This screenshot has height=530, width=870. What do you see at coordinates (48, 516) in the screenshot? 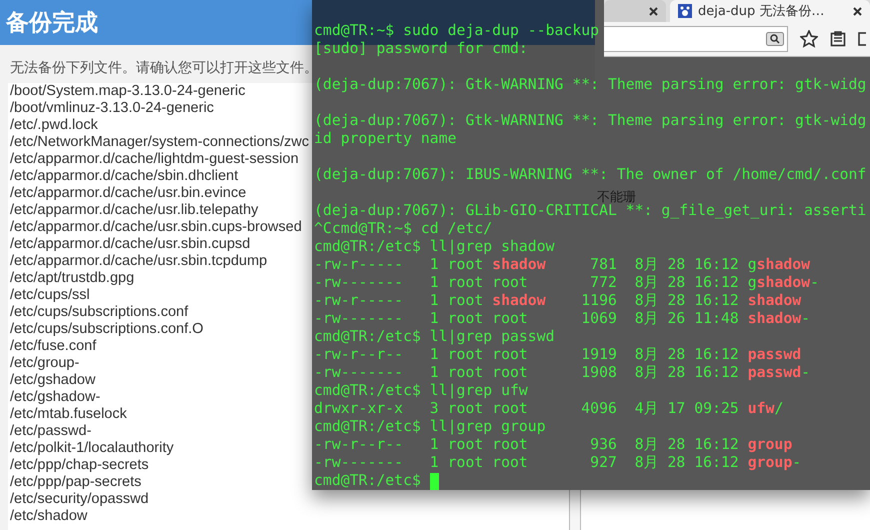
I see `file-path: /etc/shadow` at bounding box center [48, 516].